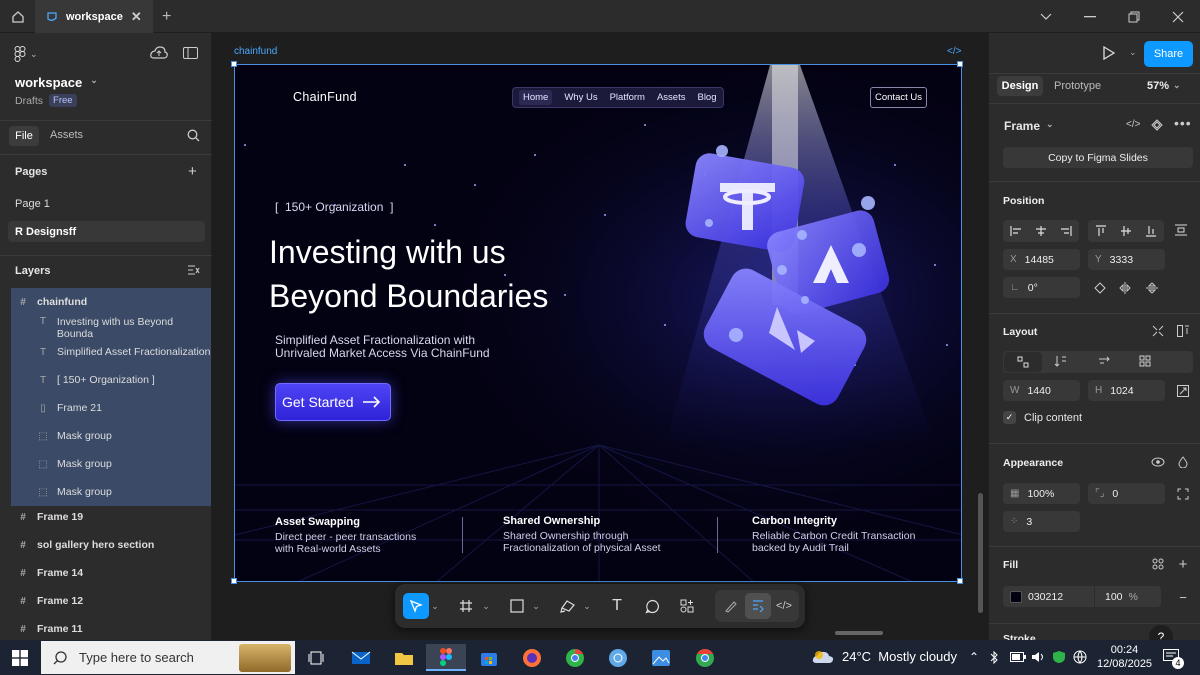  Describe the element at coordinates (1041, 493) in the screenshot. I see `opacity-field: ▦ 100%` at that location.